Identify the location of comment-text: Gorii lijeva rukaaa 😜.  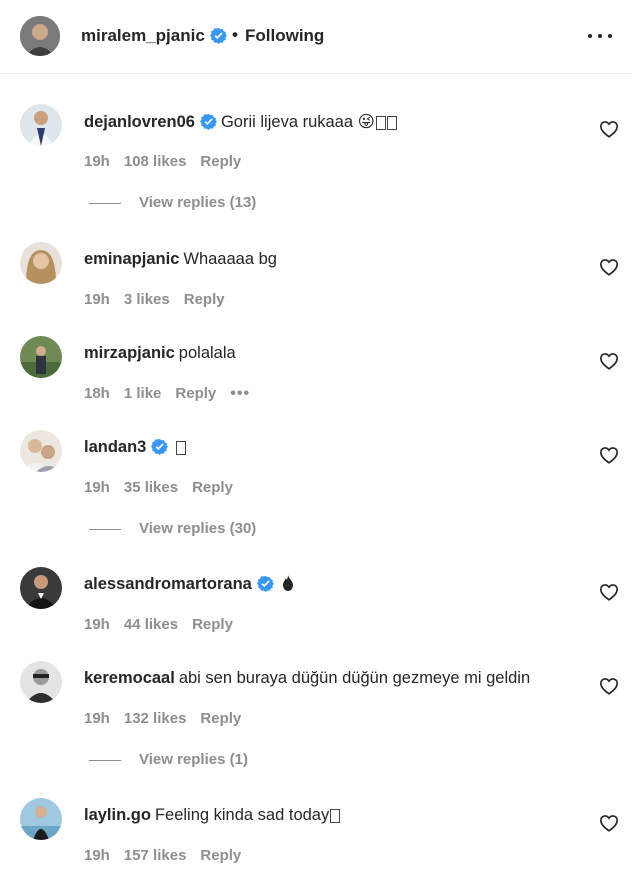
(297, 122).